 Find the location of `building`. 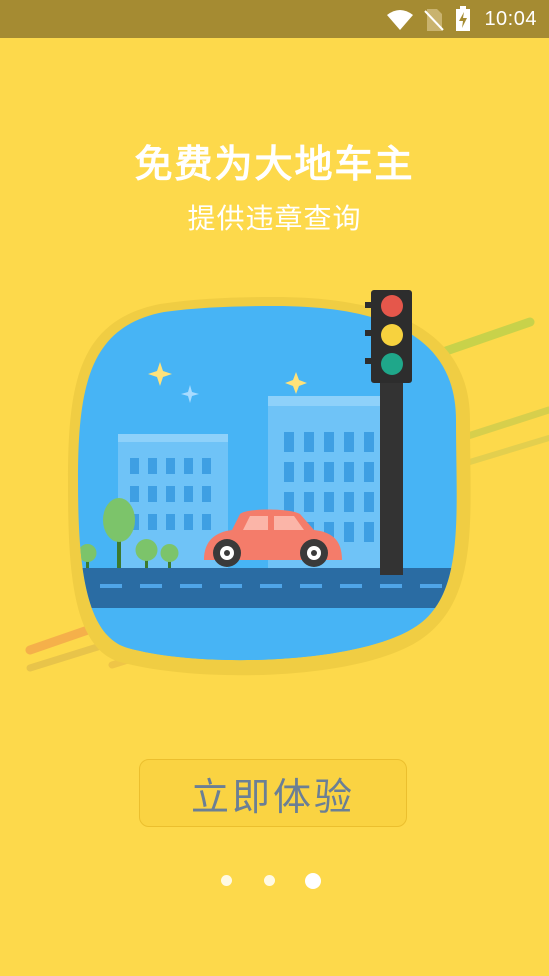

building is located at coordinates (173, 509).